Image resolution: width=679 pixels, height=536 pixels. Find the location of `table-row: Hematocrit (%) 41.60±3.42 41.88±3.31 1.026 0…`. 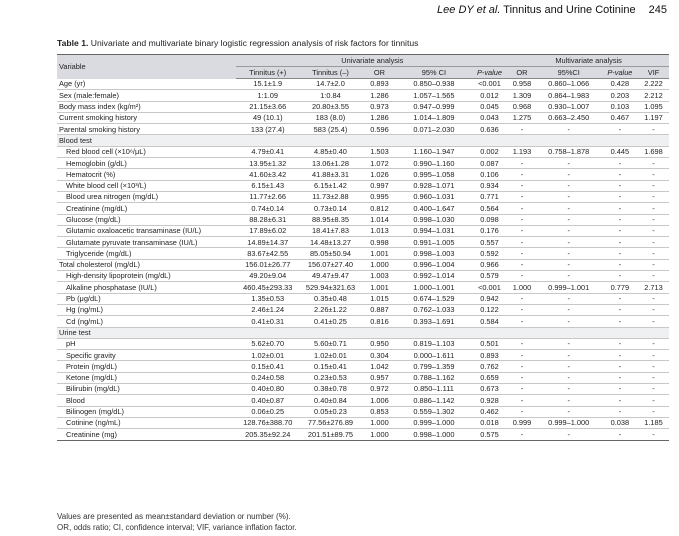

table-row: Hematocrit (%) 41.60±3.42 41.88±3.31 1.026 0… is located at coordinates (363, 175).